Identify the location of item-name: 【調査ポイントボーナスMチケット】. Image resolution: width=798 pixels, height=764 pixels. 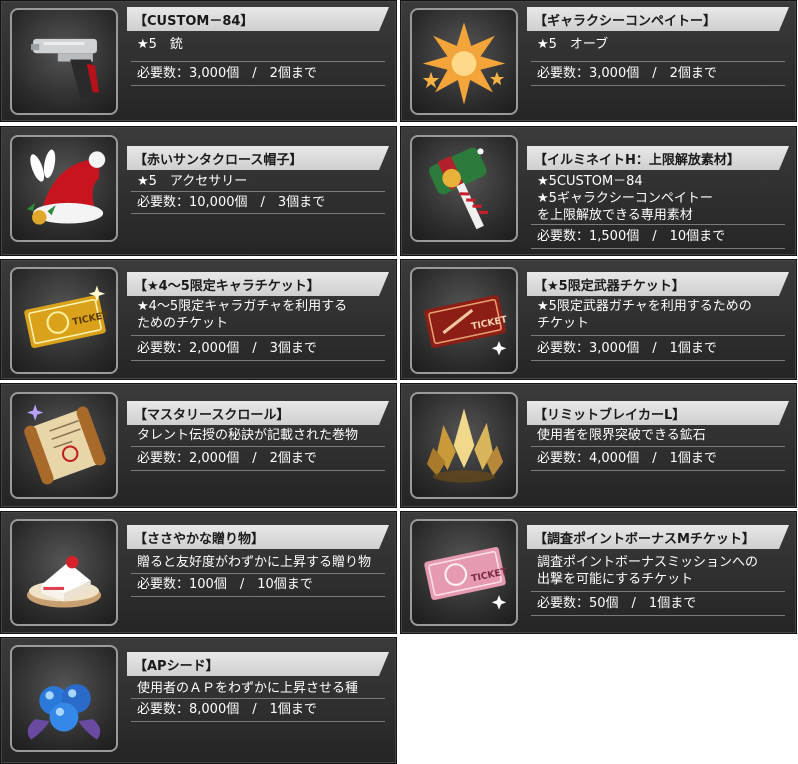
(644, 539).